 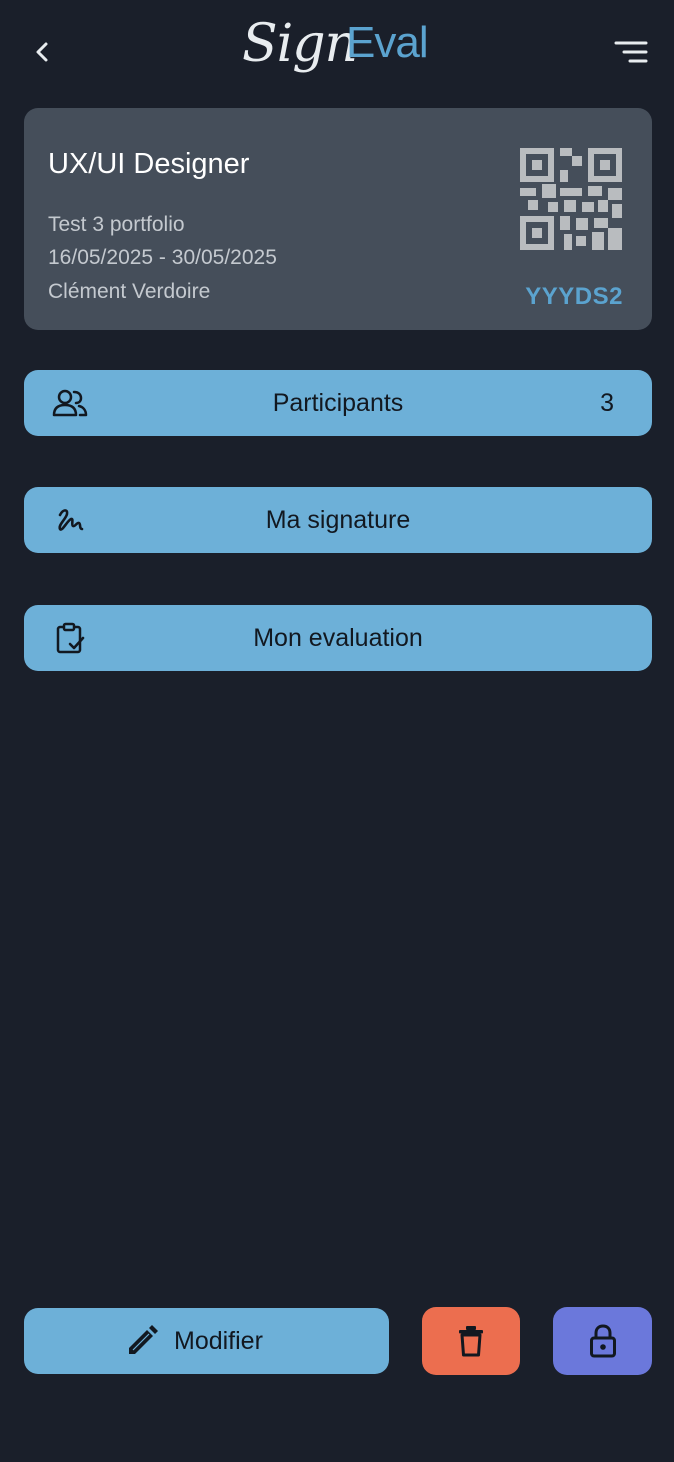 What do you see at coordinates (607, 403) in the screenshot?
I see `participants-count: 3` at bounding box center [607, 403].